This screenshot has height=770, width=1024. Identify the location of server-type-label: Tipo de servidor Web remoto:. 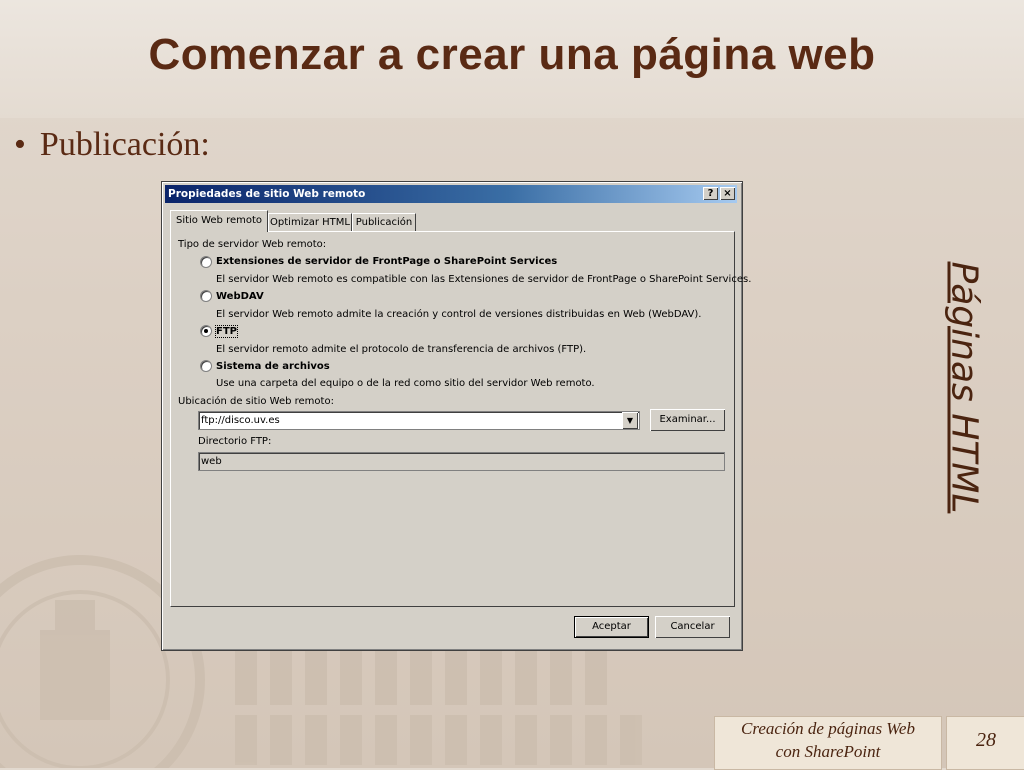
(252, 244).